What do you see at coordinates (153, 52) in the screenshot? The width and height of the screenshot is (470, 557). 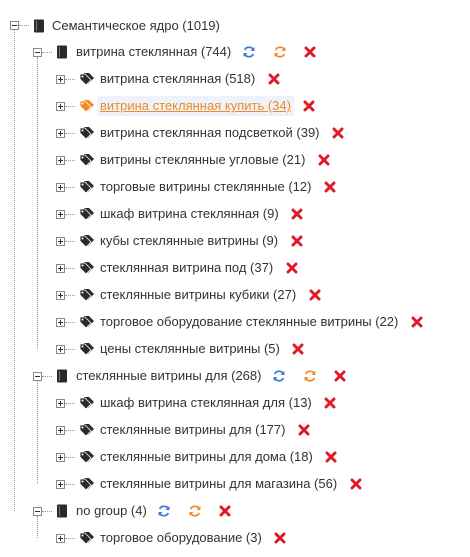 I see `group-label: витрина стеклянная (744)` at bounding box center [153, 52].